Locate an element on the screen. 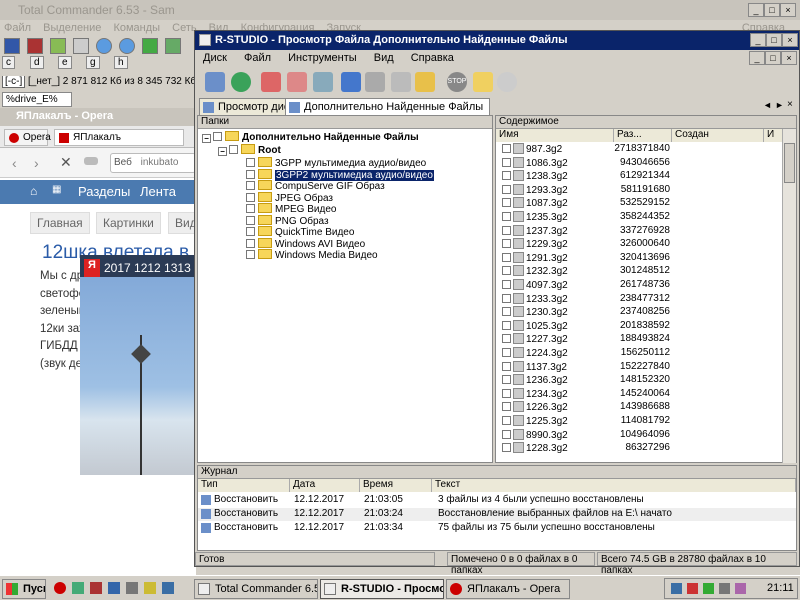  file-row: 1229.3g2 326000640 is located at coordinates (637, 244).